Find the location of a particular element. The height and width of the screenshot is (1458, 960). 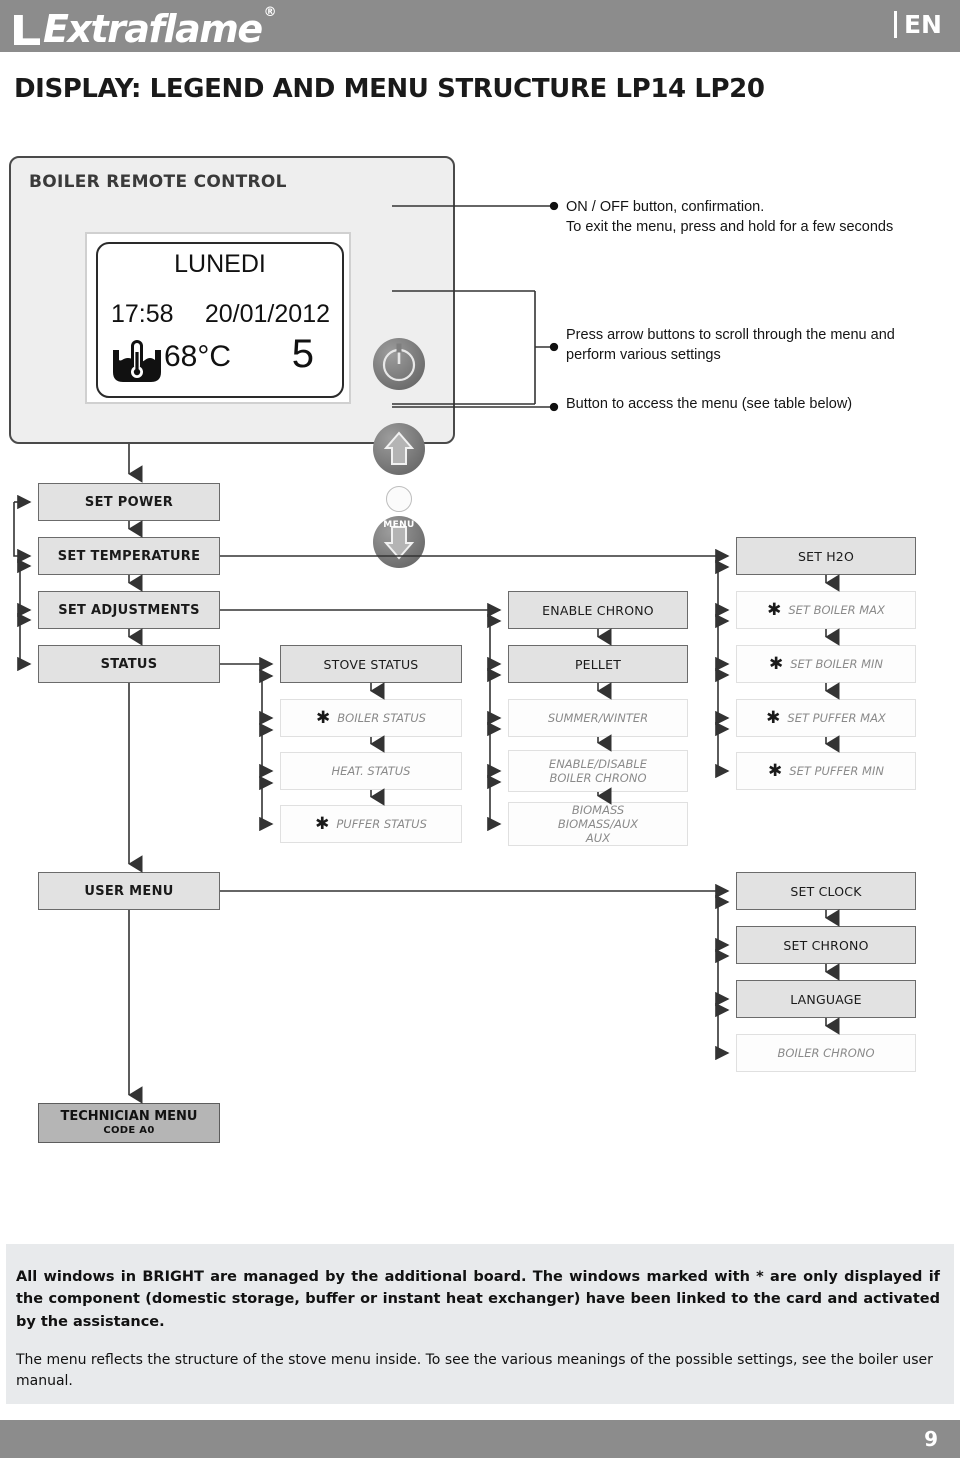

extraflame-logo: Extraflame ® is located at coordinates (145, 28).